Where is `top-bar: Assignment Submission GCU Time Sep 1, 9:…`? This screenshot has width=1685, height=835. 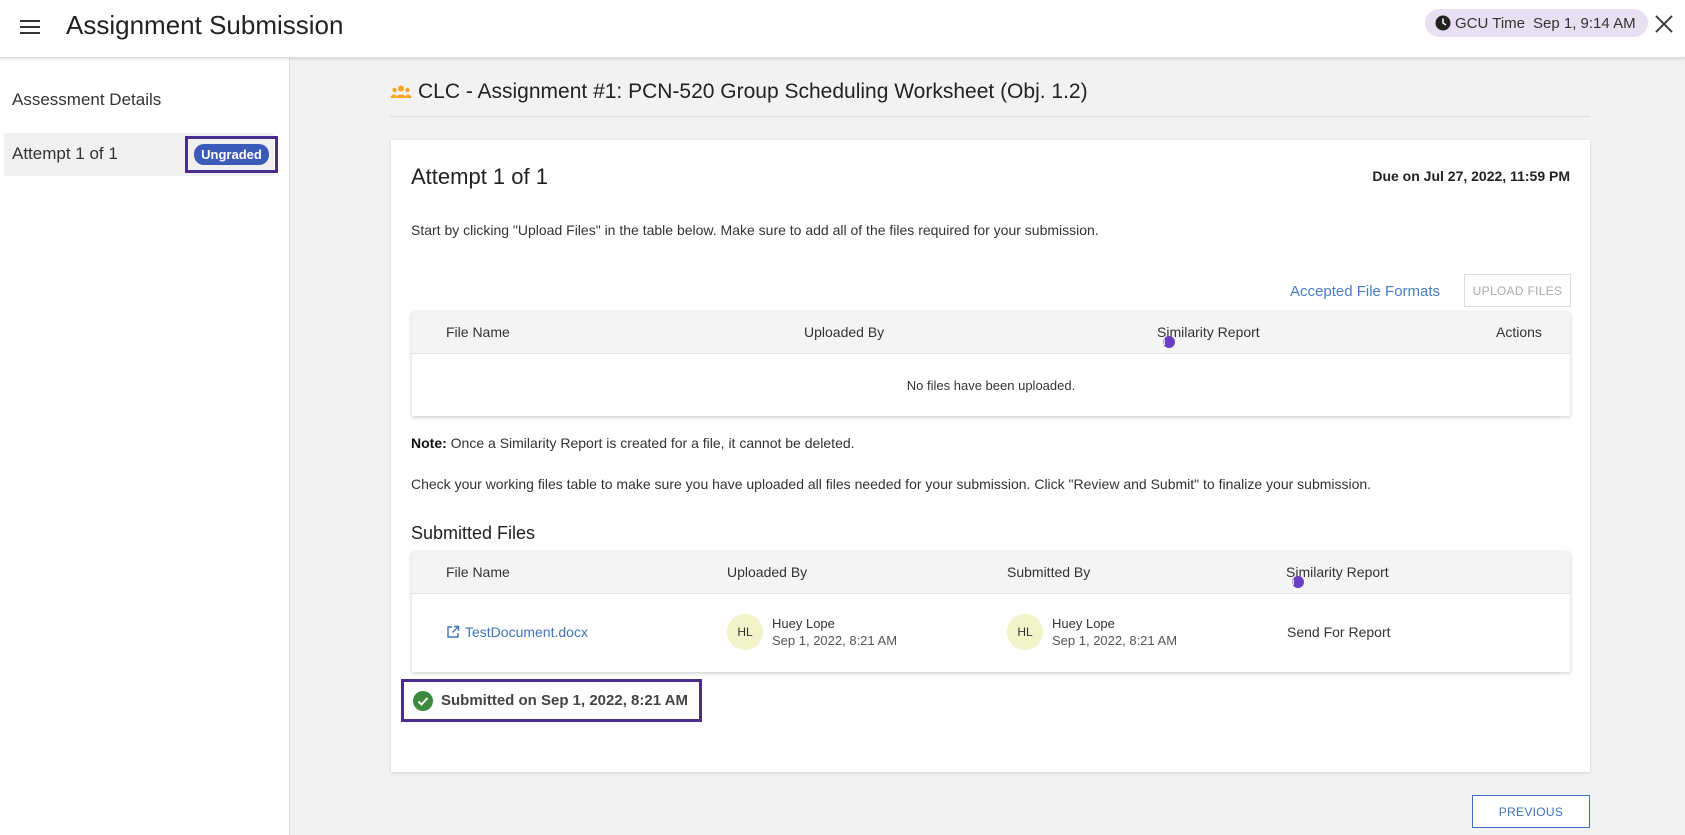
top-bar: Assignment Submission GCU Time Sep 1, 9:… is located at coordinates (842, 29).